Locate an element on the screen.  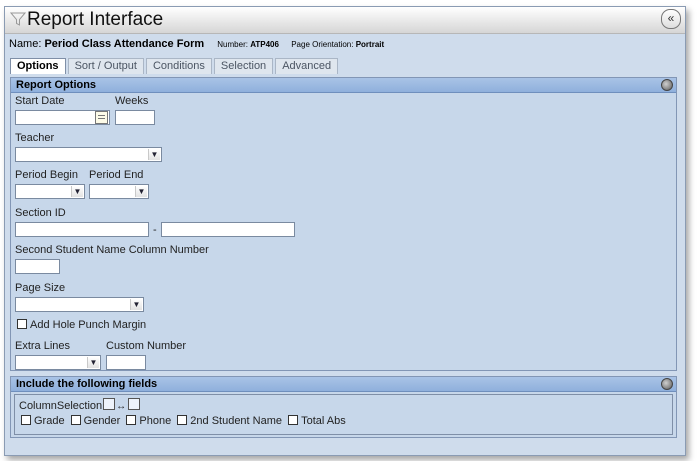
second-student-column-input is located at coordinates (37, 266).